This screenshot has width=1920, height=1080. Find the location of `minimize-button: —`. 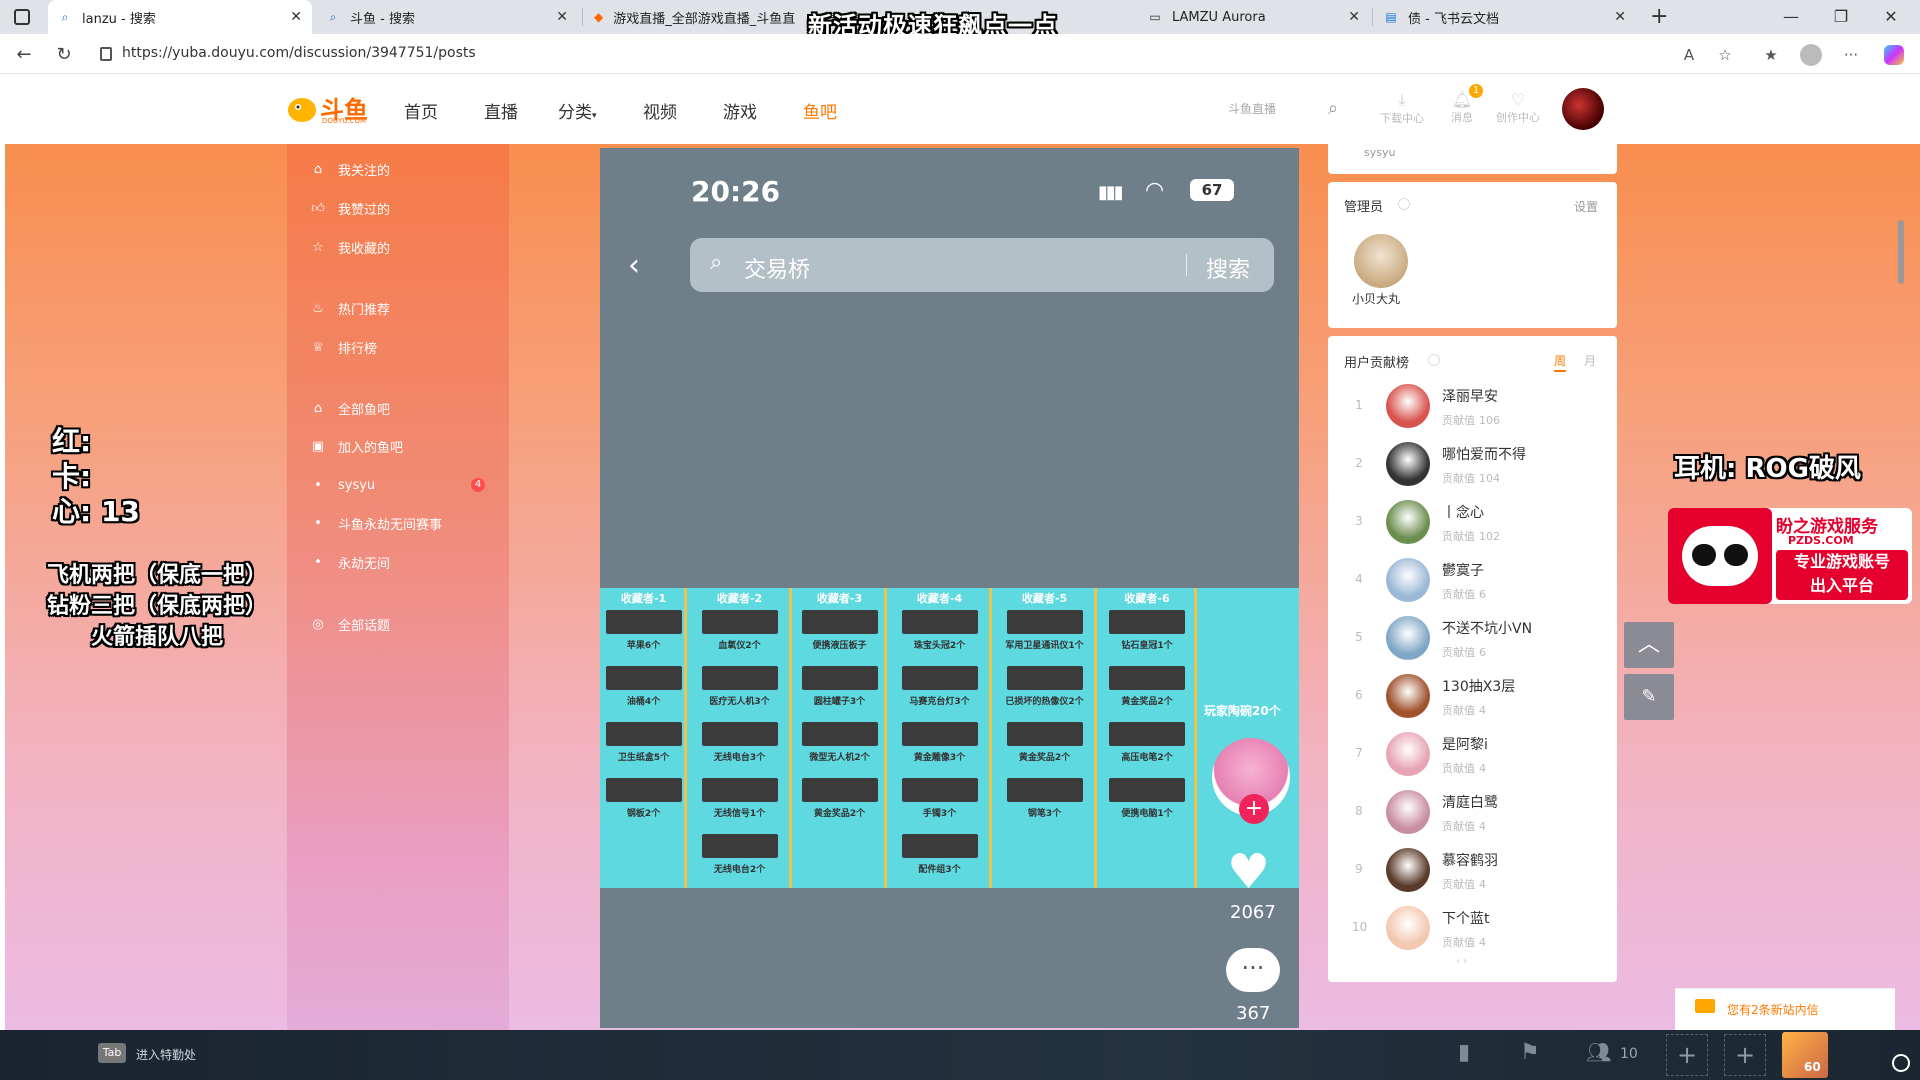

minimize-button: — is located at coordinates (1791, 17).